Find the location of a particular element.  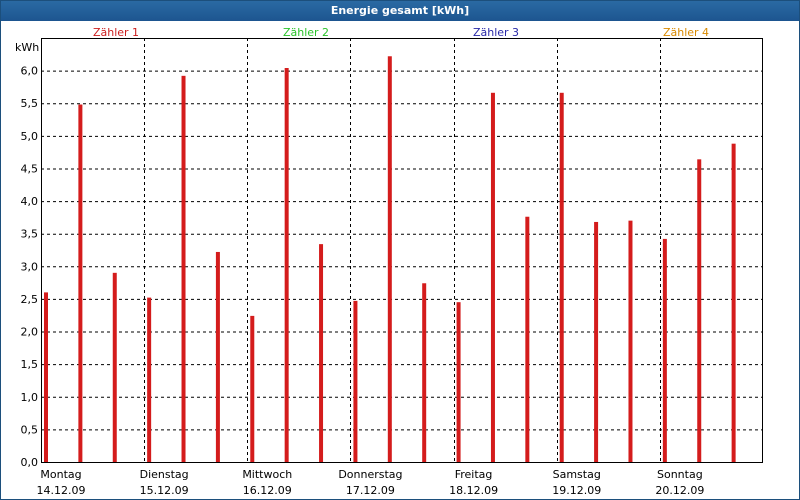

y-tick-label: 2,5 is located at coordinates (30, 299).